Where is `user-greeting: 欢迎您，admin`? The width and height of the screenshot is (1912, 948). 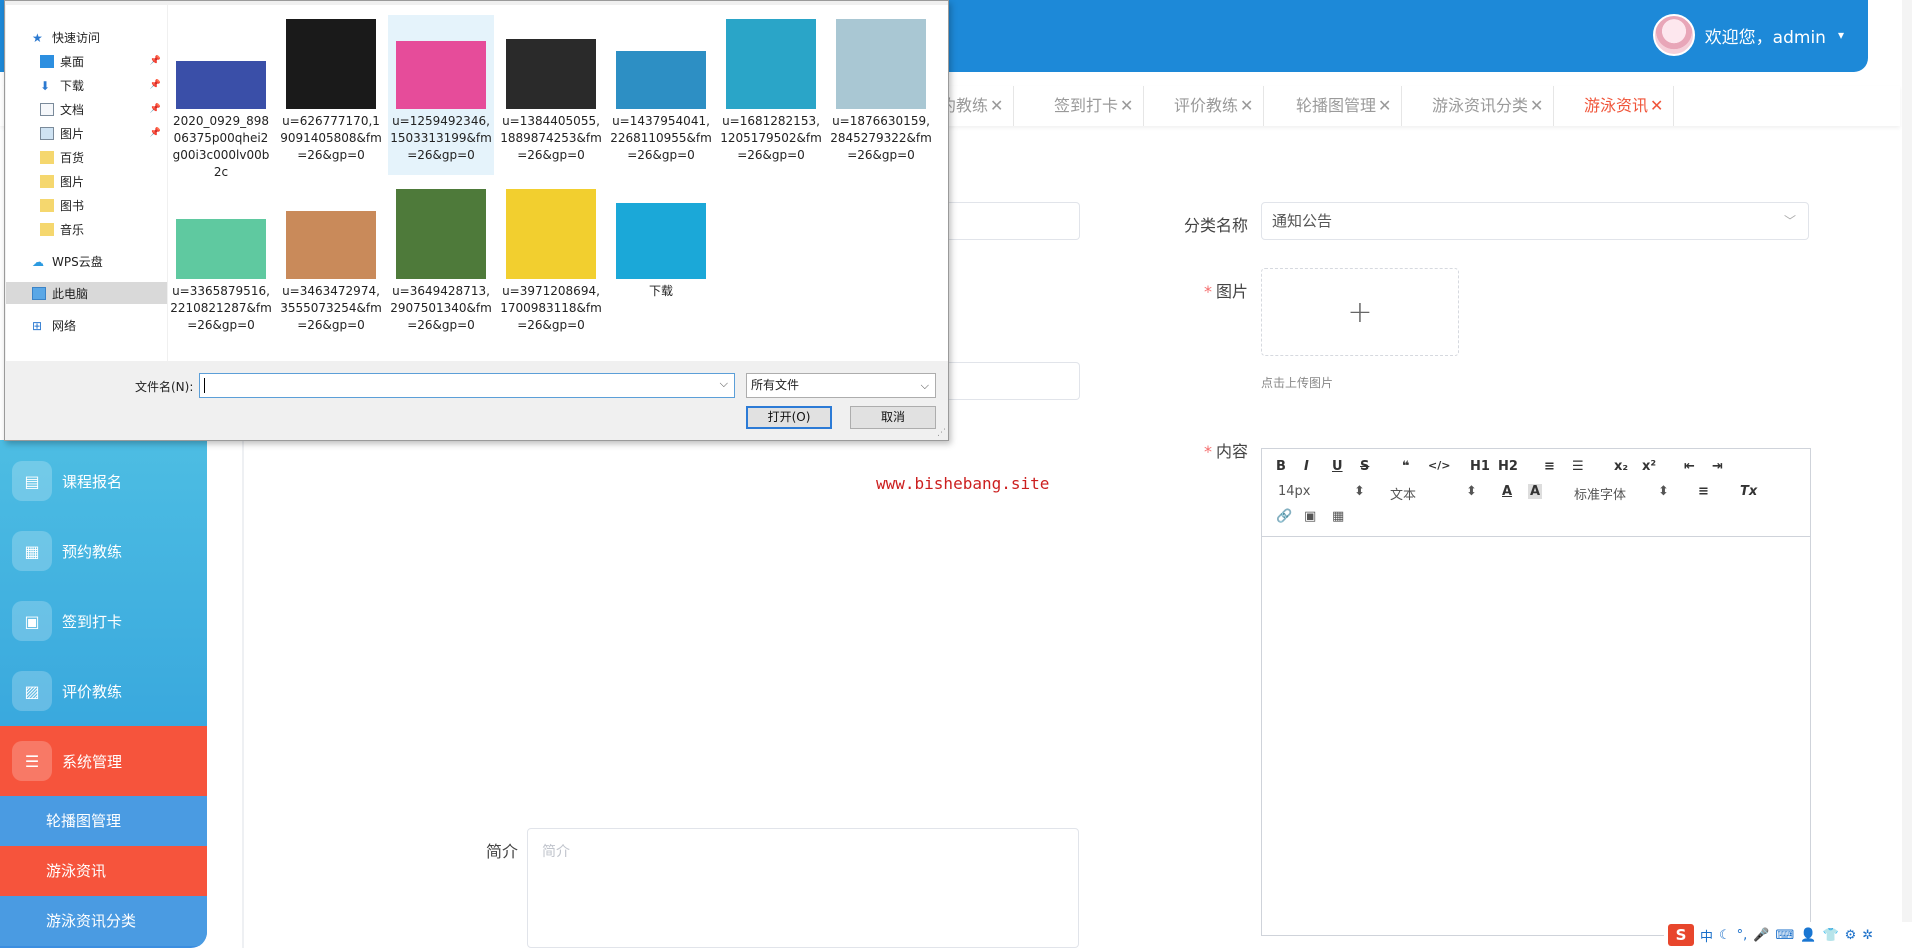
user-greeting: 欢迎您，admin is located at coordinates (1765, 35).